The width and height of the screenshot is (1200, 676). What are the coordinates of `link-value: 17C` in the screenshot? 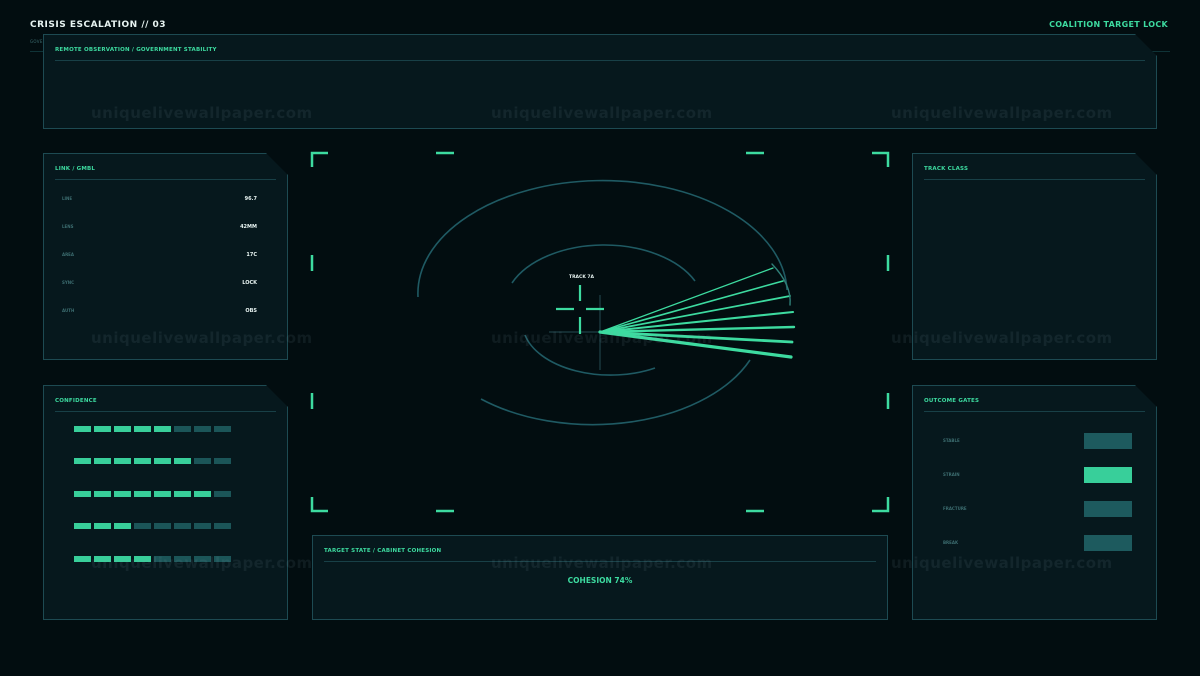 It's located at (251, 255).